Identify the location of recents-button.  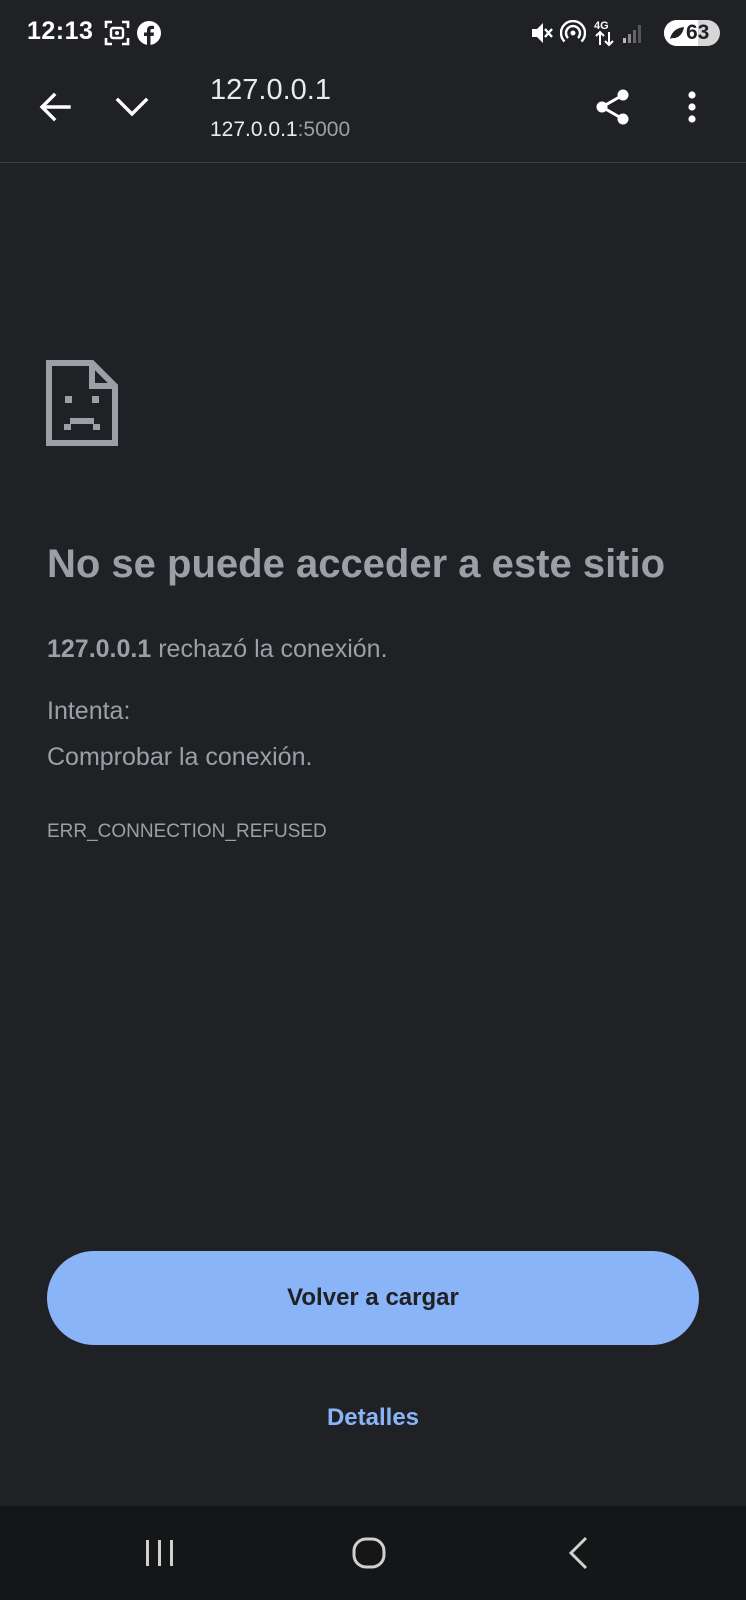
(160, 1553).